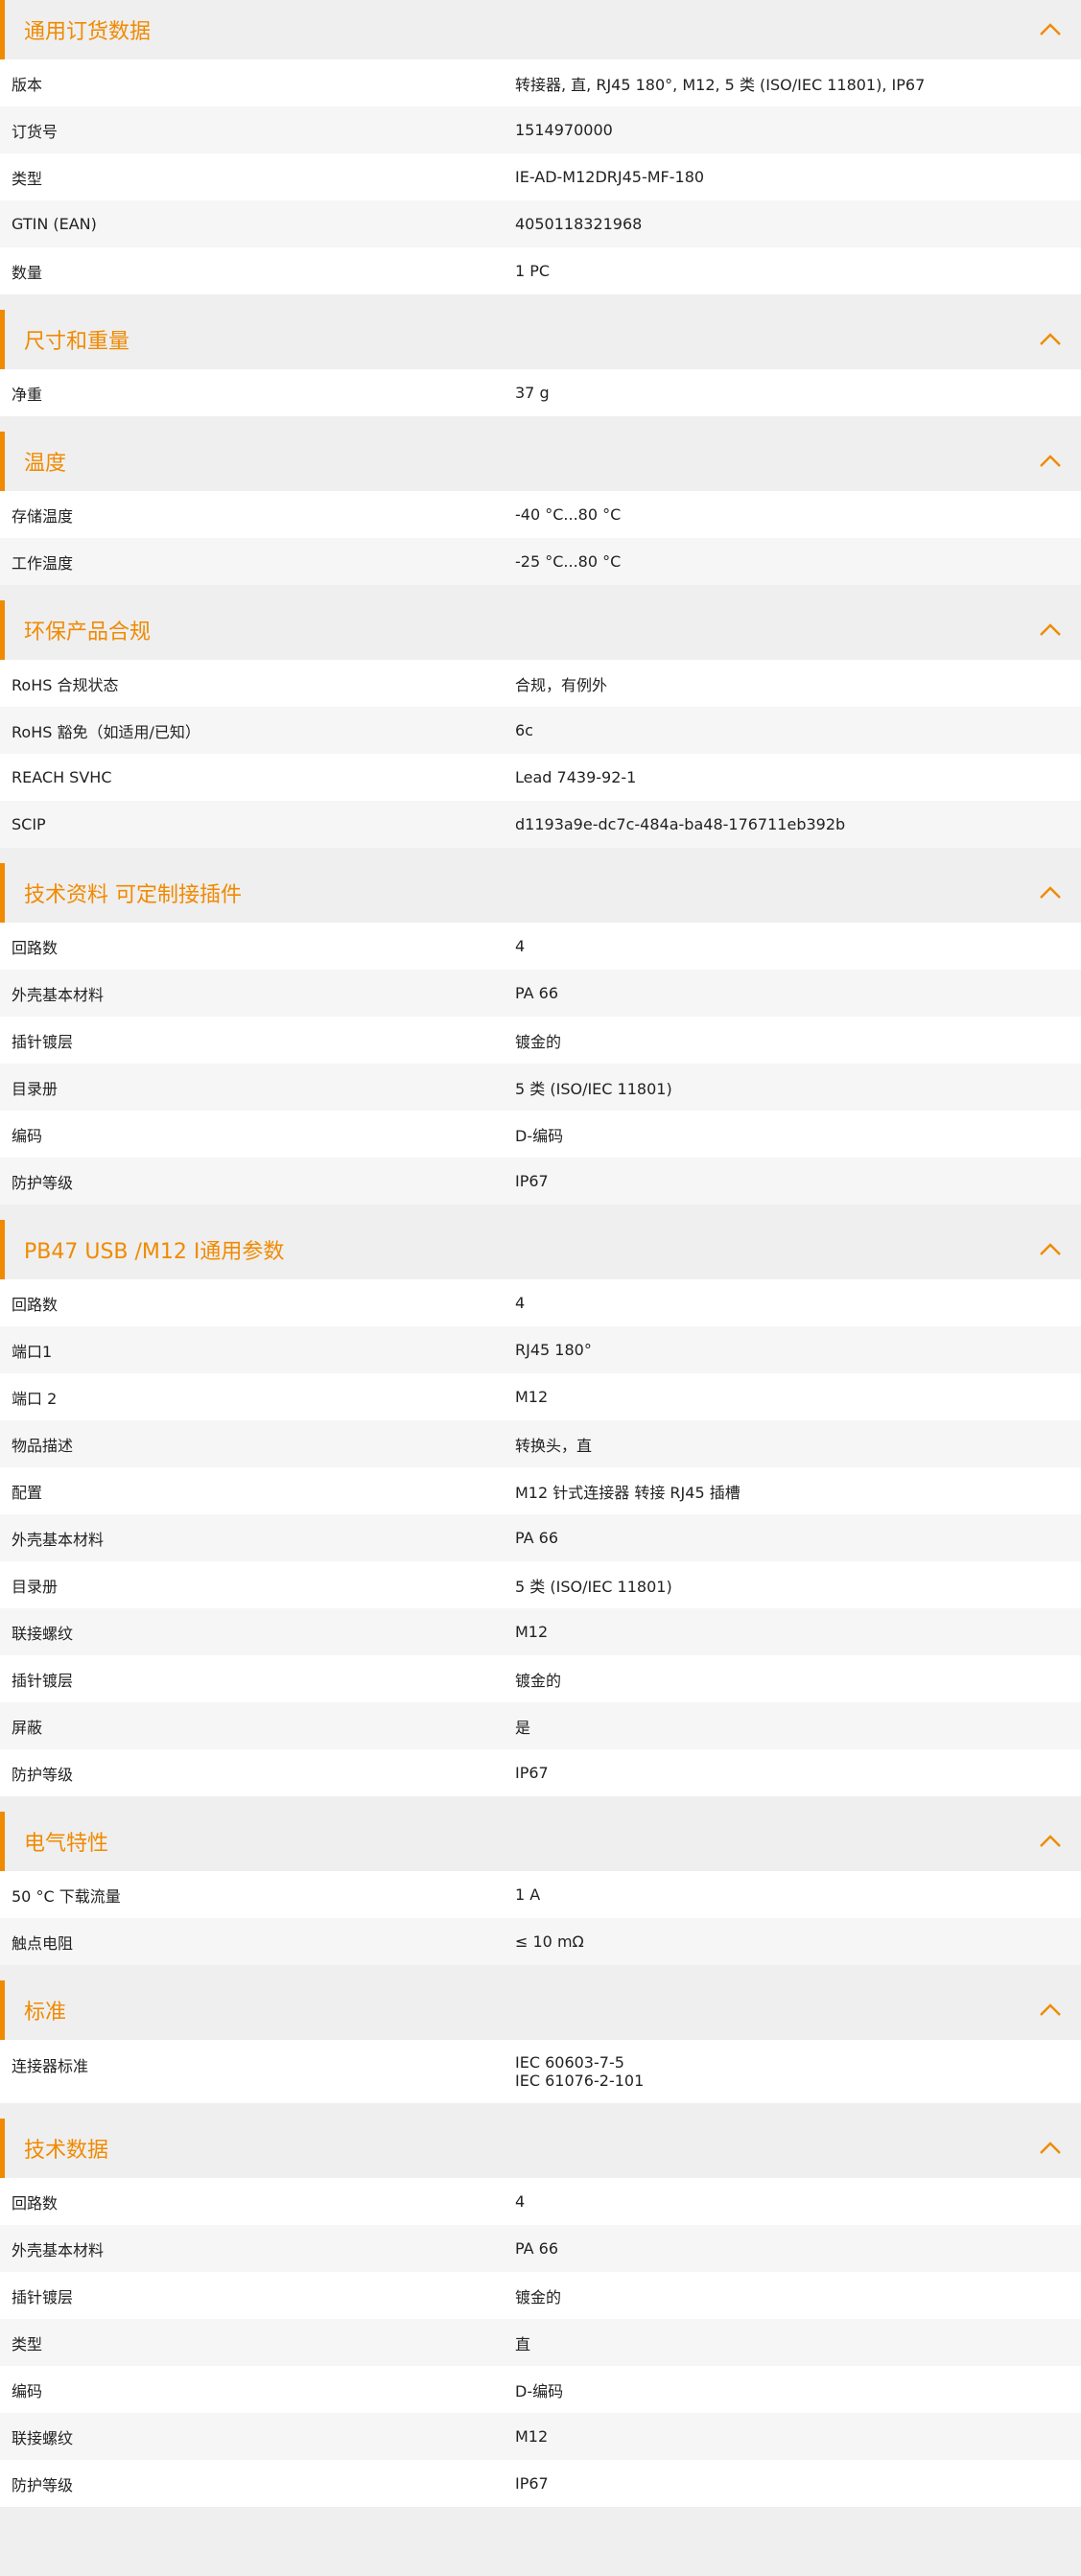 Image resolution: width=1081 pixels, height=2576 pixels. Describe the element at coordinates (593, 1088) in the screenshot. I see `spec-value: 5 类 (ISO/IEC 11801)` at that location.